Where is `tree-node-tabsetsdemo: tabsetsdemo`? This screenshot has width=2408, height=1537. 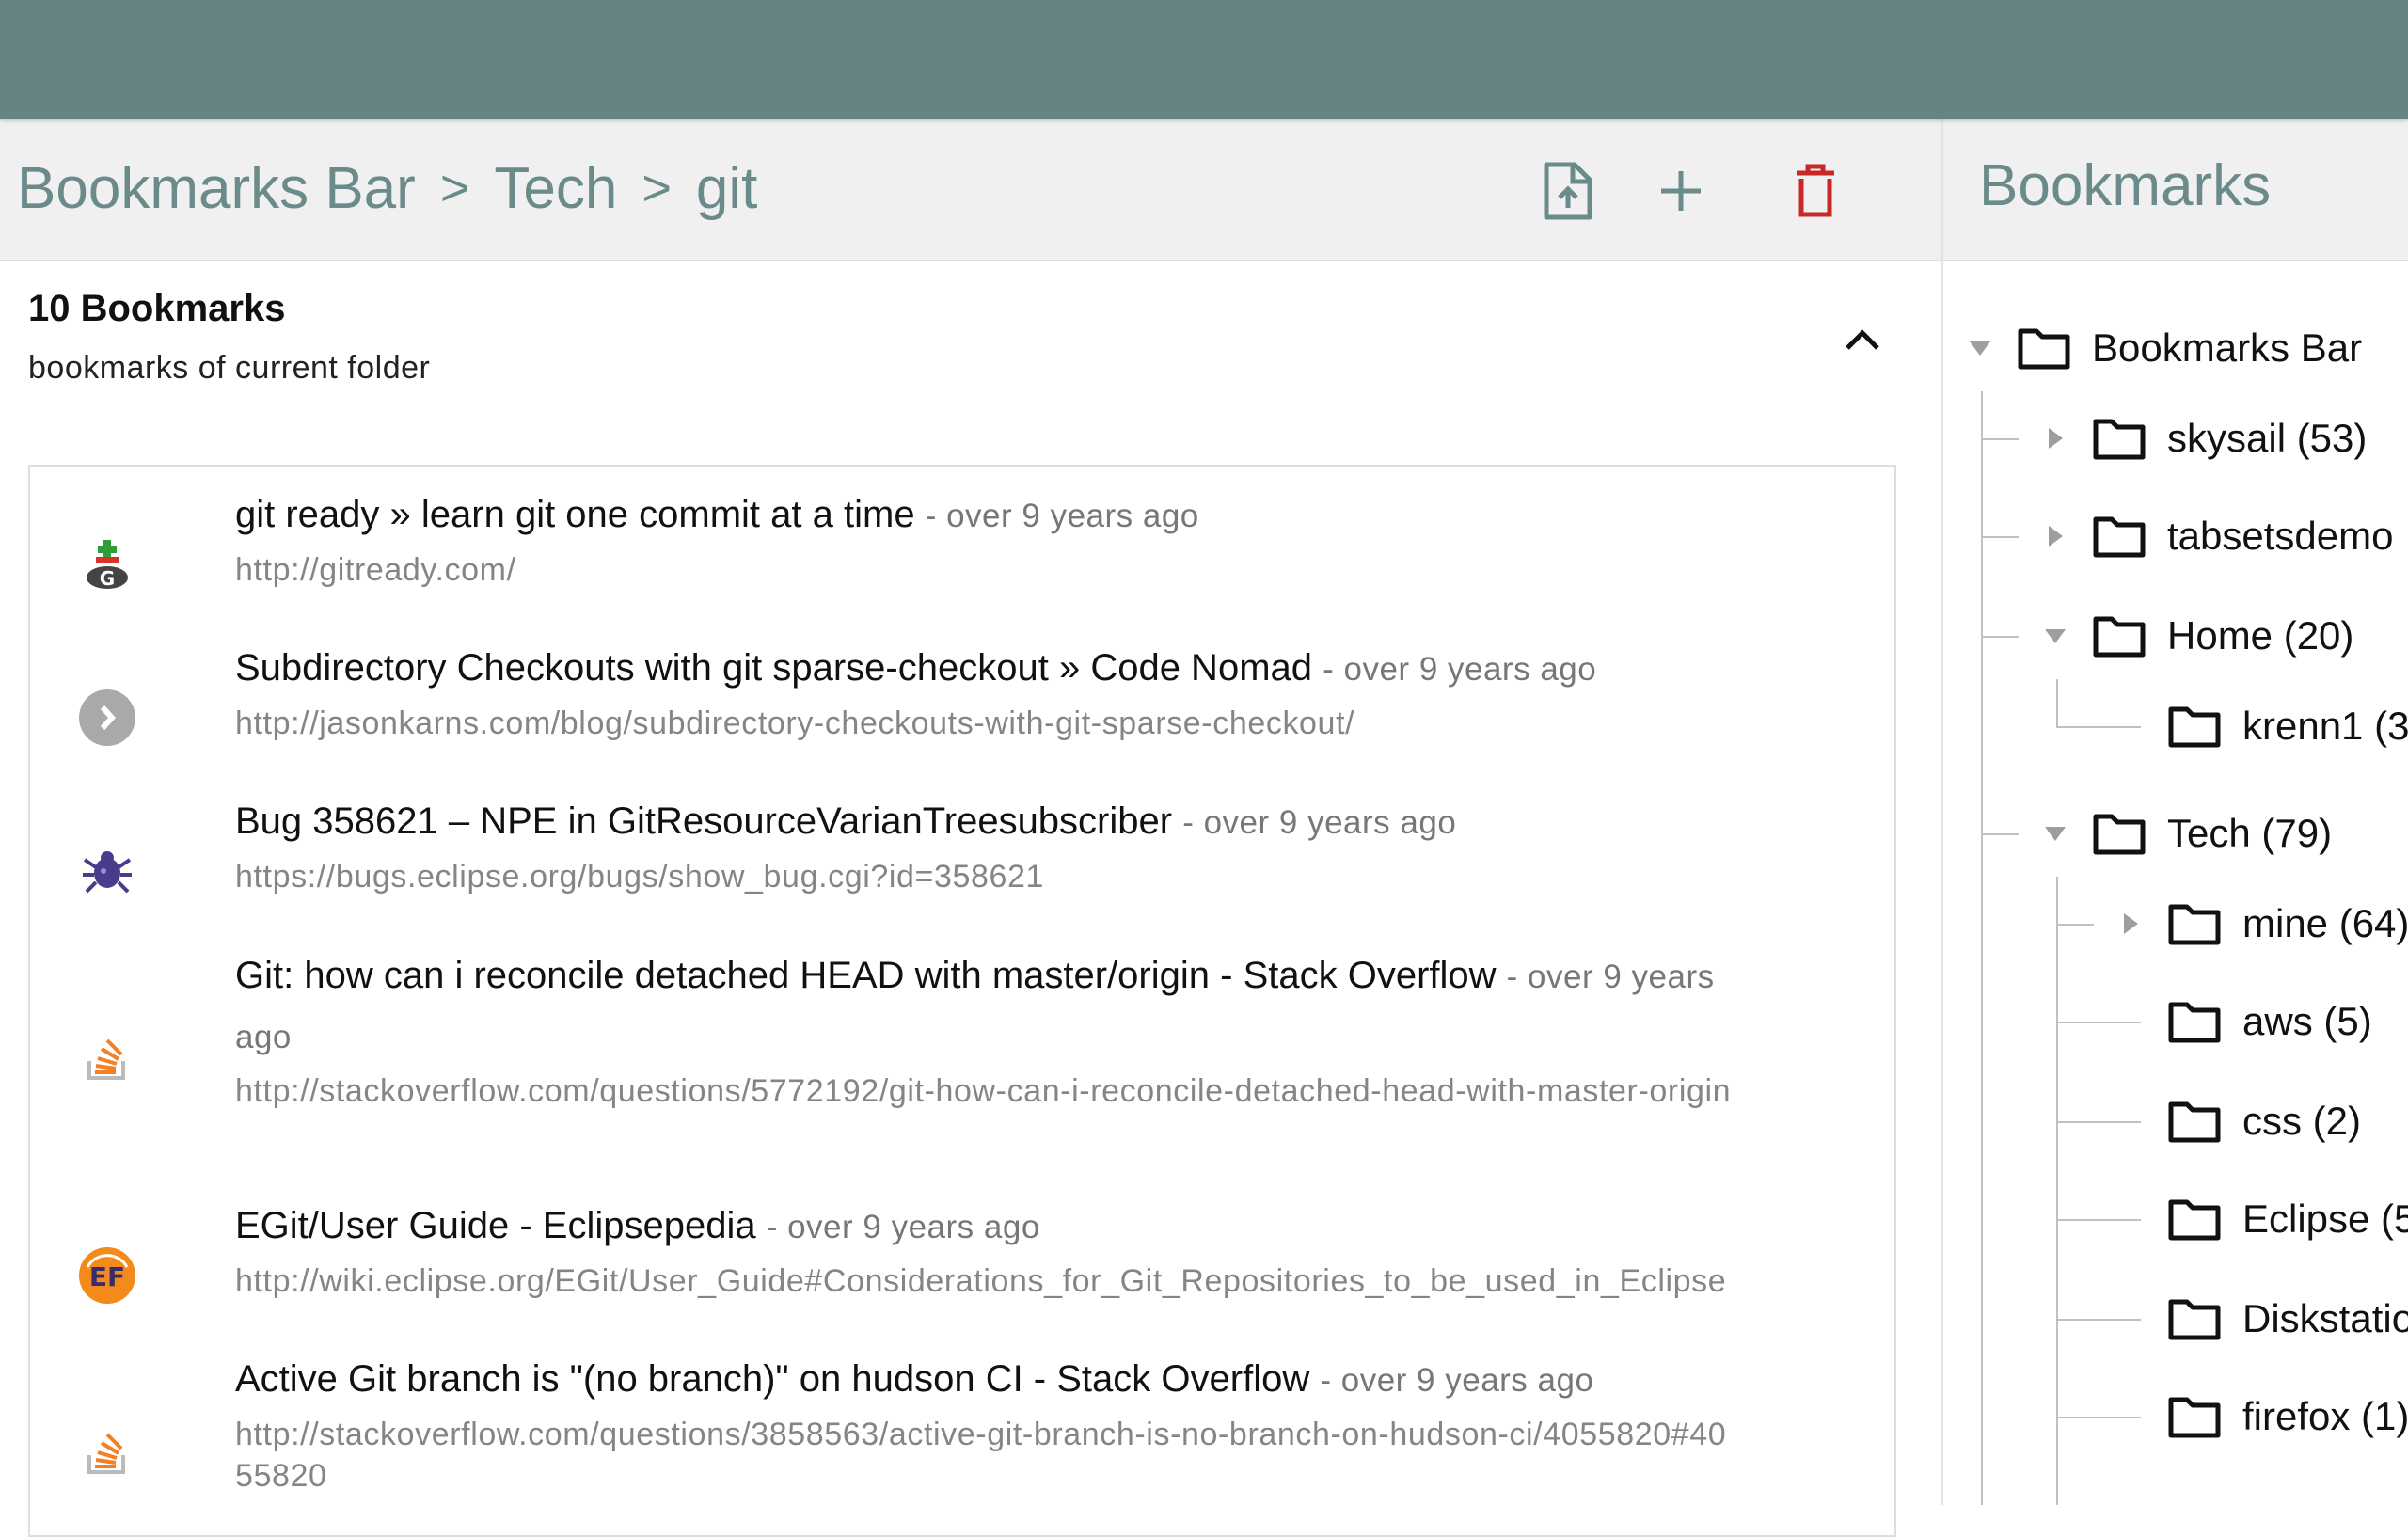
tree-node-tabsetsdemo: tabsetsdemo is located at coordinates (2217, 536).